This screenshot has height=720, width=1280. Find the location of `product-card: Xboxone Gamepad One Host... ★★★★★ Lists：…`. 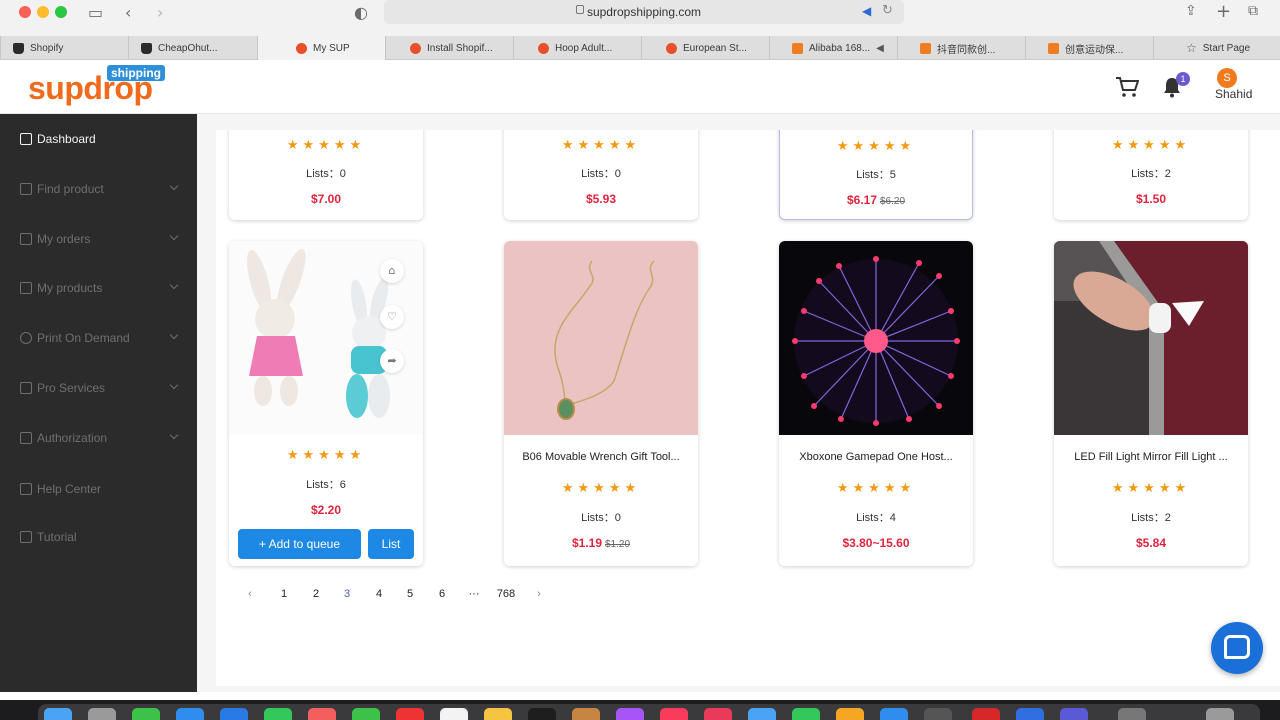

product-card: Xboxone Gamepad One Host... ★★★★★ Lists：… is located at coordinates (876, 403).